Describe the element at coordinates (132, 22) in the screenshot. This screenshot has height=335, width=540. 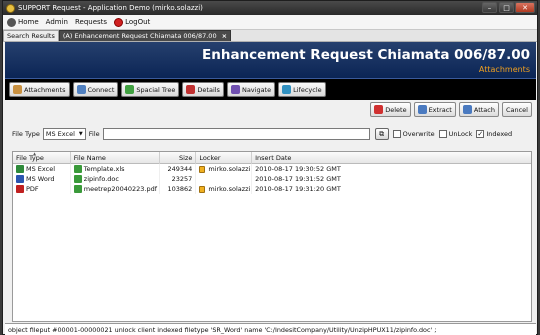
I see `menu-logout: LogOut` at that location.